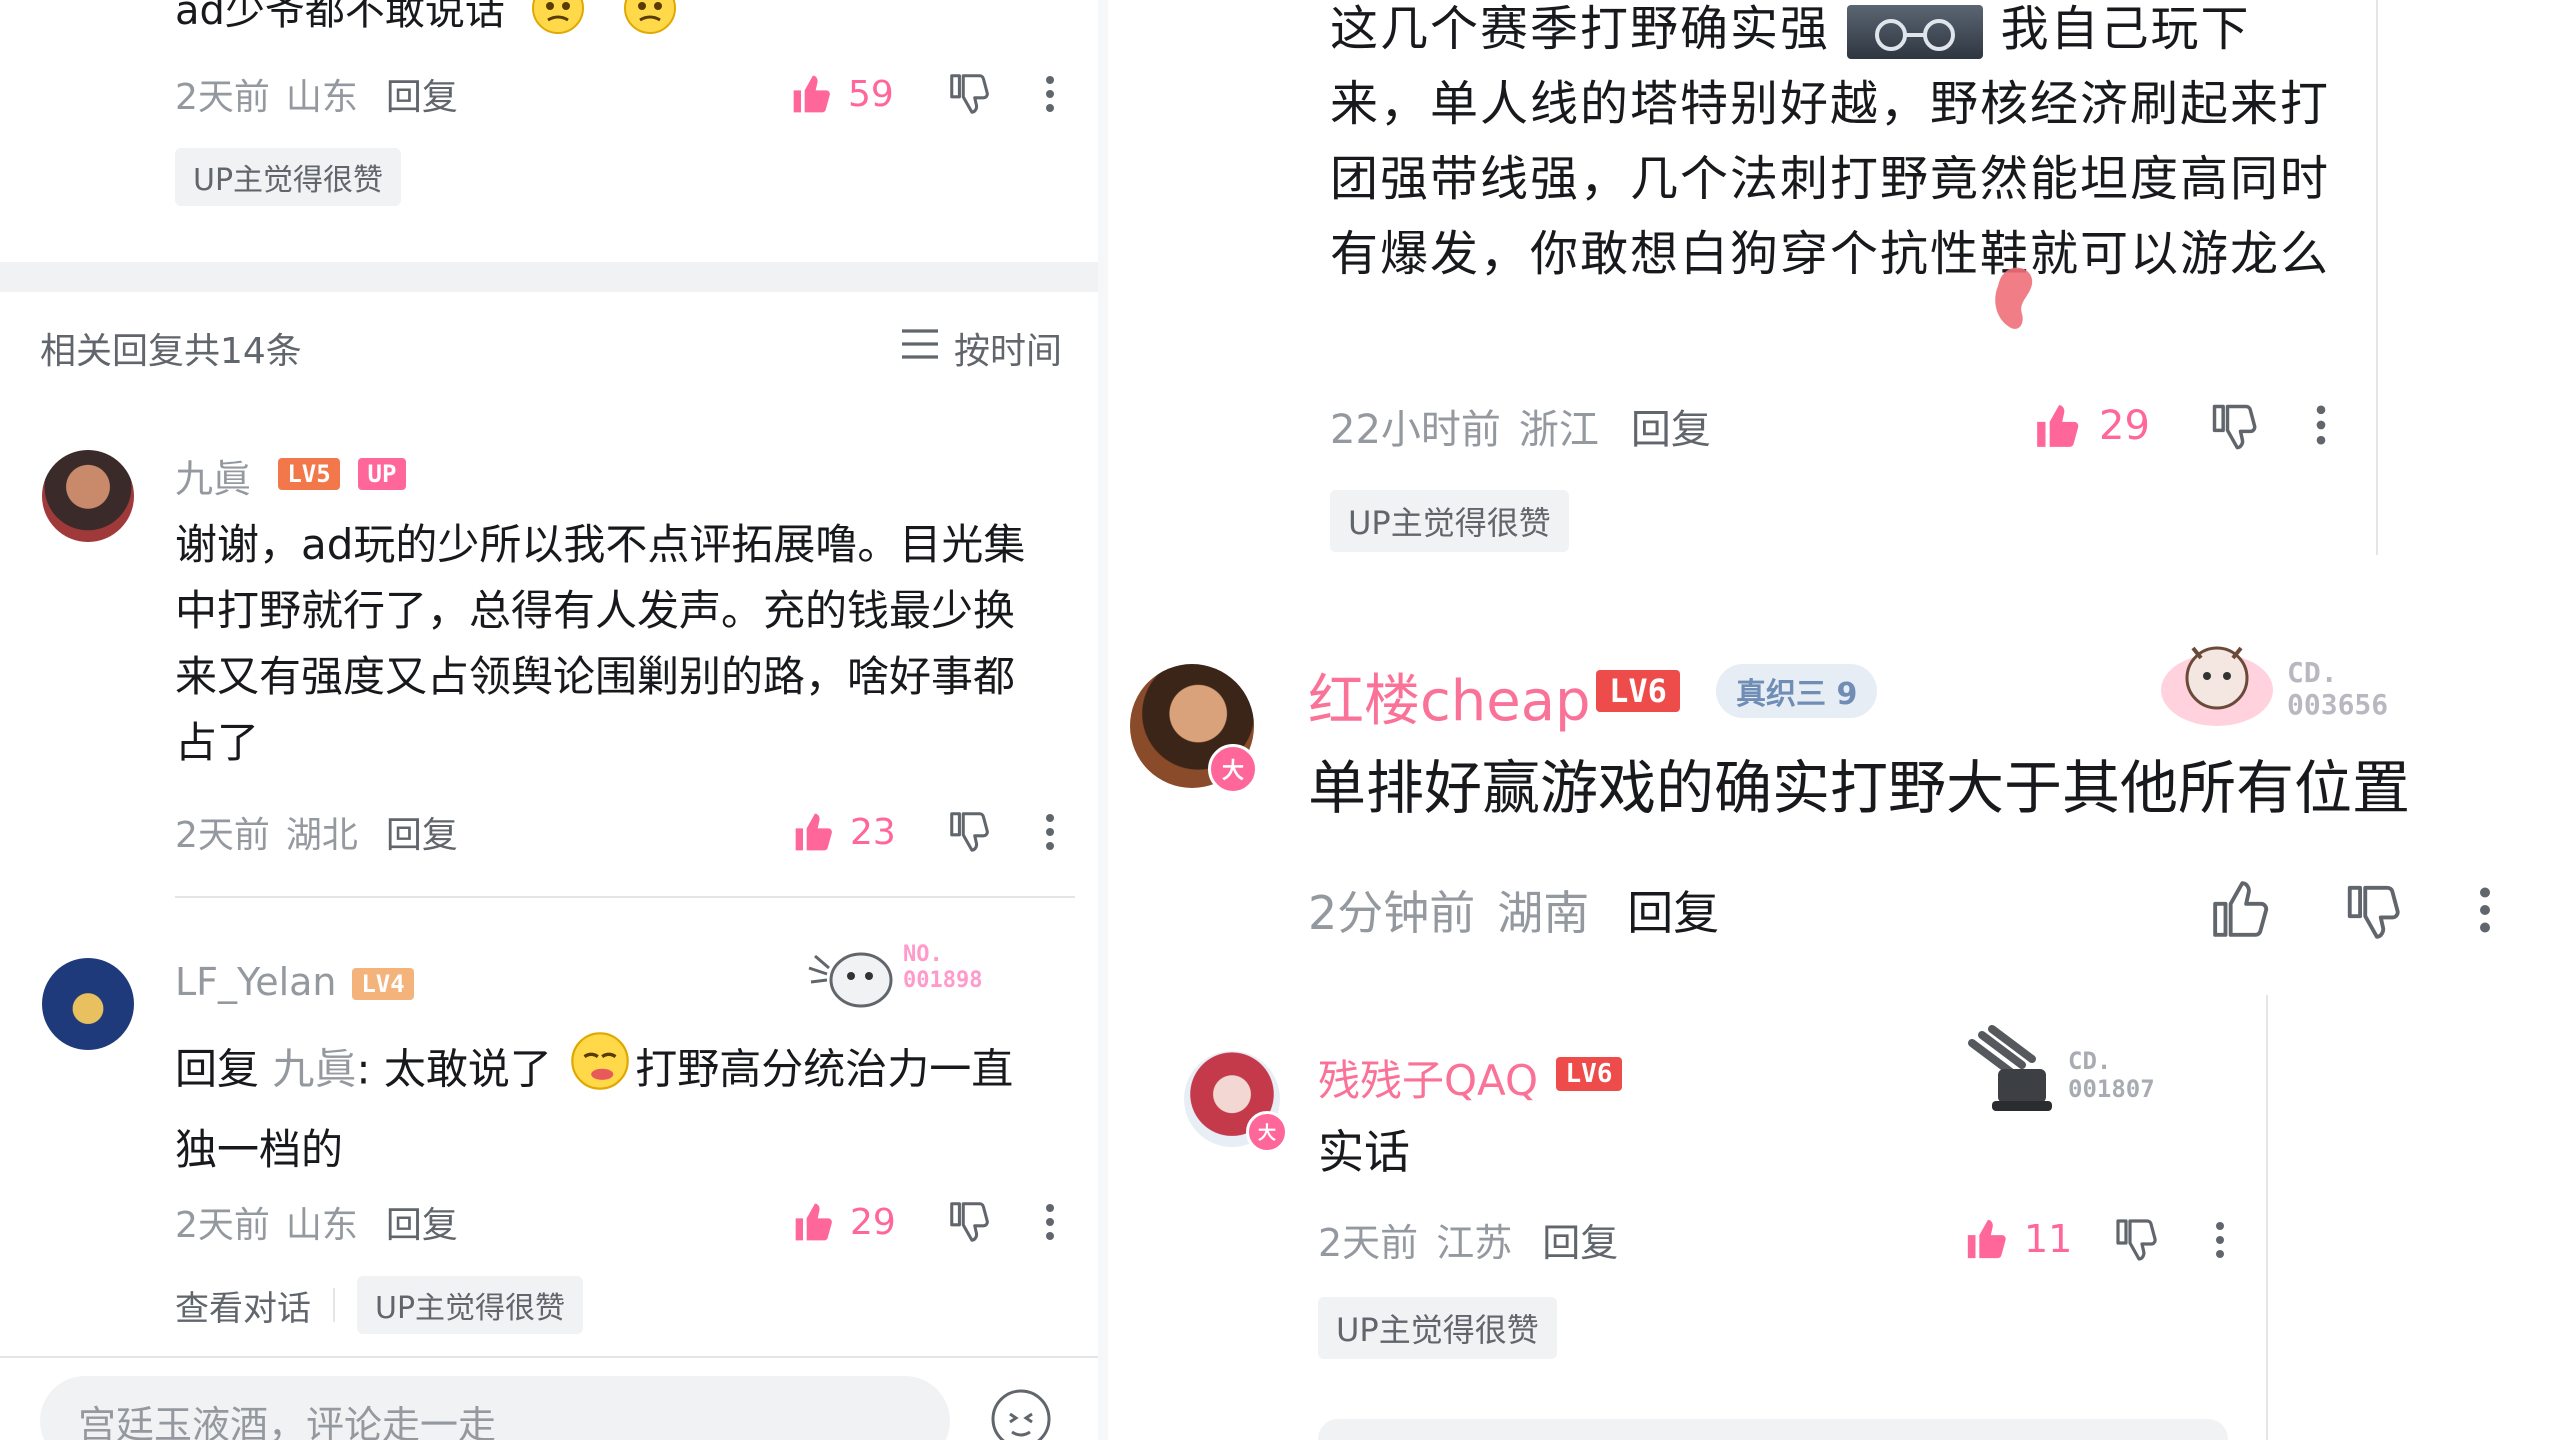  Describe the element at coordinates (910, 972) in the screenshot. I see `fan-badge: NO. 001898` at that location.